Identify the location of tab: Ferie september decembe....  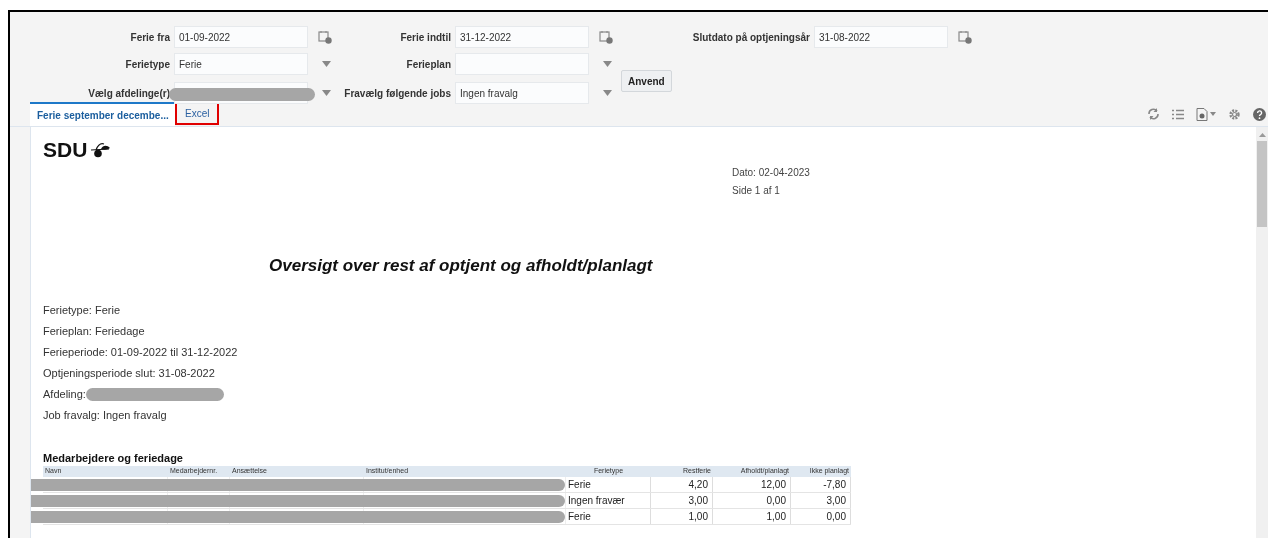
(102, 114).